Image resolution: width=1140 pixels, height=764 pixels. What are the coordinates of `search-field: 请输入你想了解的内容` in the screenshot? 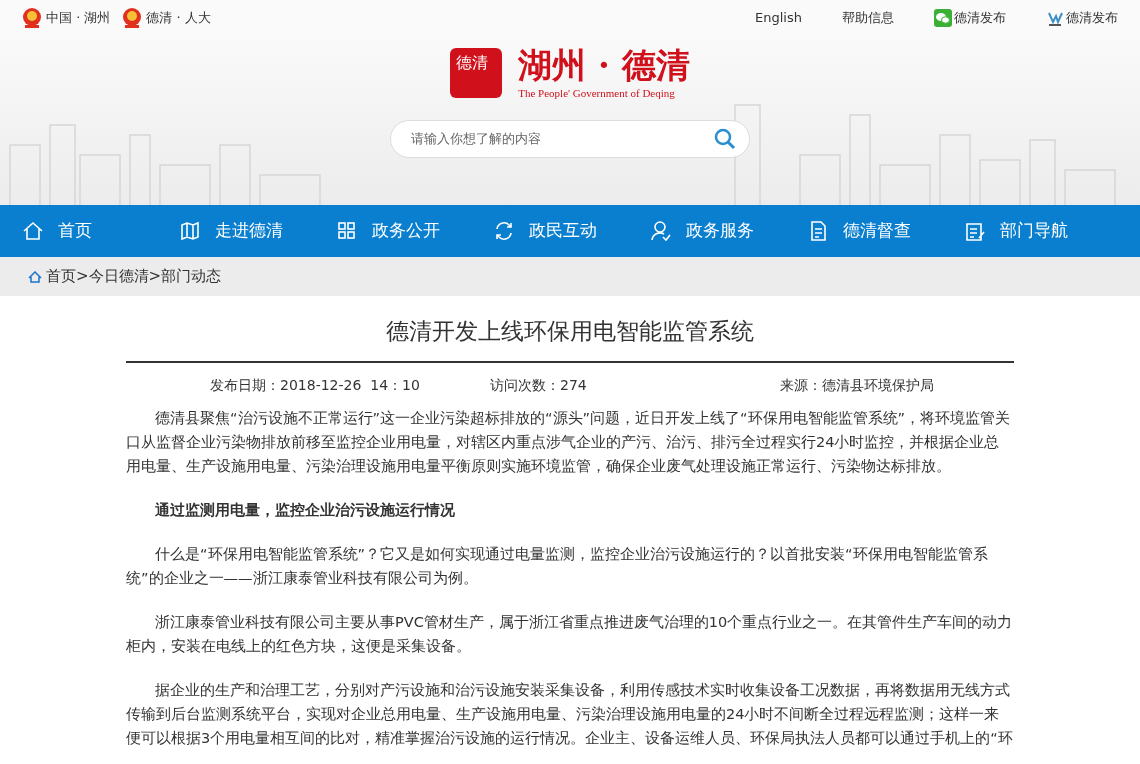 It's located at (570, 138).